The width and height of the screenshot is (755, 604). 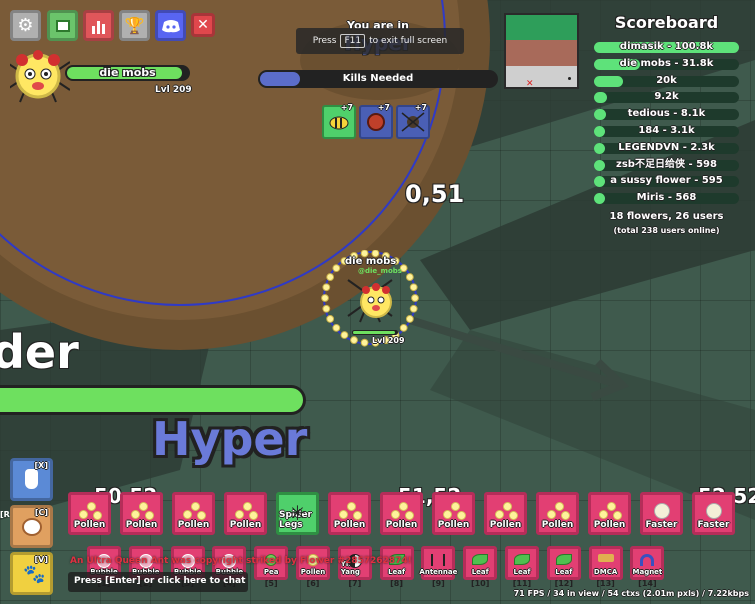 I want to click on secondary-slot-key: [7], so click(x=355, y=583).